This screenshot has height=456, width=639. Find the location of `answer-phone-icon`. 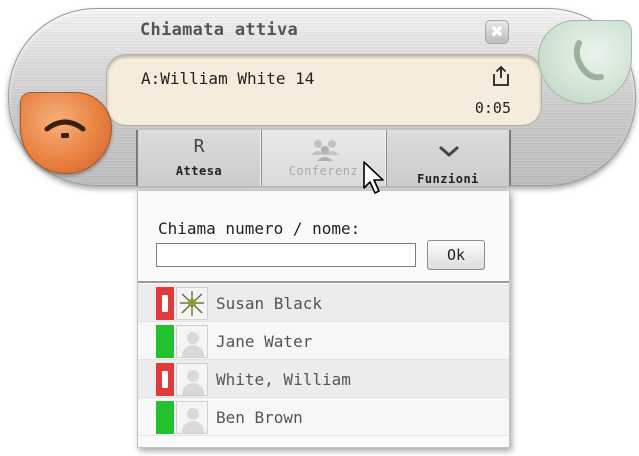

answer-phone-icon is located at coordinates (588, 60).